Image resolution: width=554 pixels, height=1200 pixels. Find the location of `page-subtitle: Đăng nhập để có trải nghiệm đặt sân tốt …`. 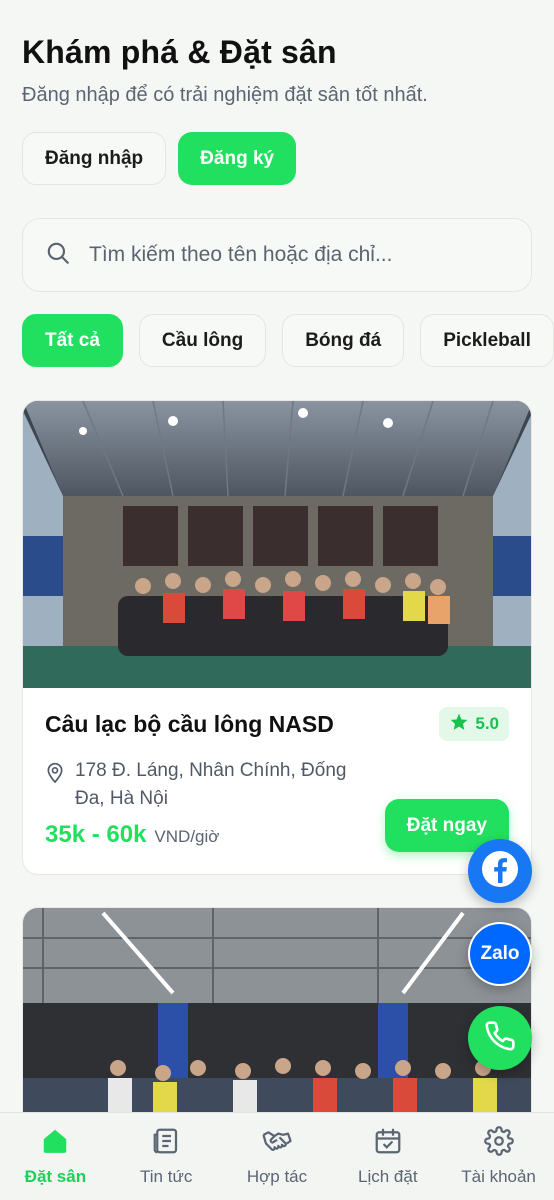

page-subtitle: Đăng nhập để có trải nghiệm đặt sân tốt … is located at coordinates (225, 95).